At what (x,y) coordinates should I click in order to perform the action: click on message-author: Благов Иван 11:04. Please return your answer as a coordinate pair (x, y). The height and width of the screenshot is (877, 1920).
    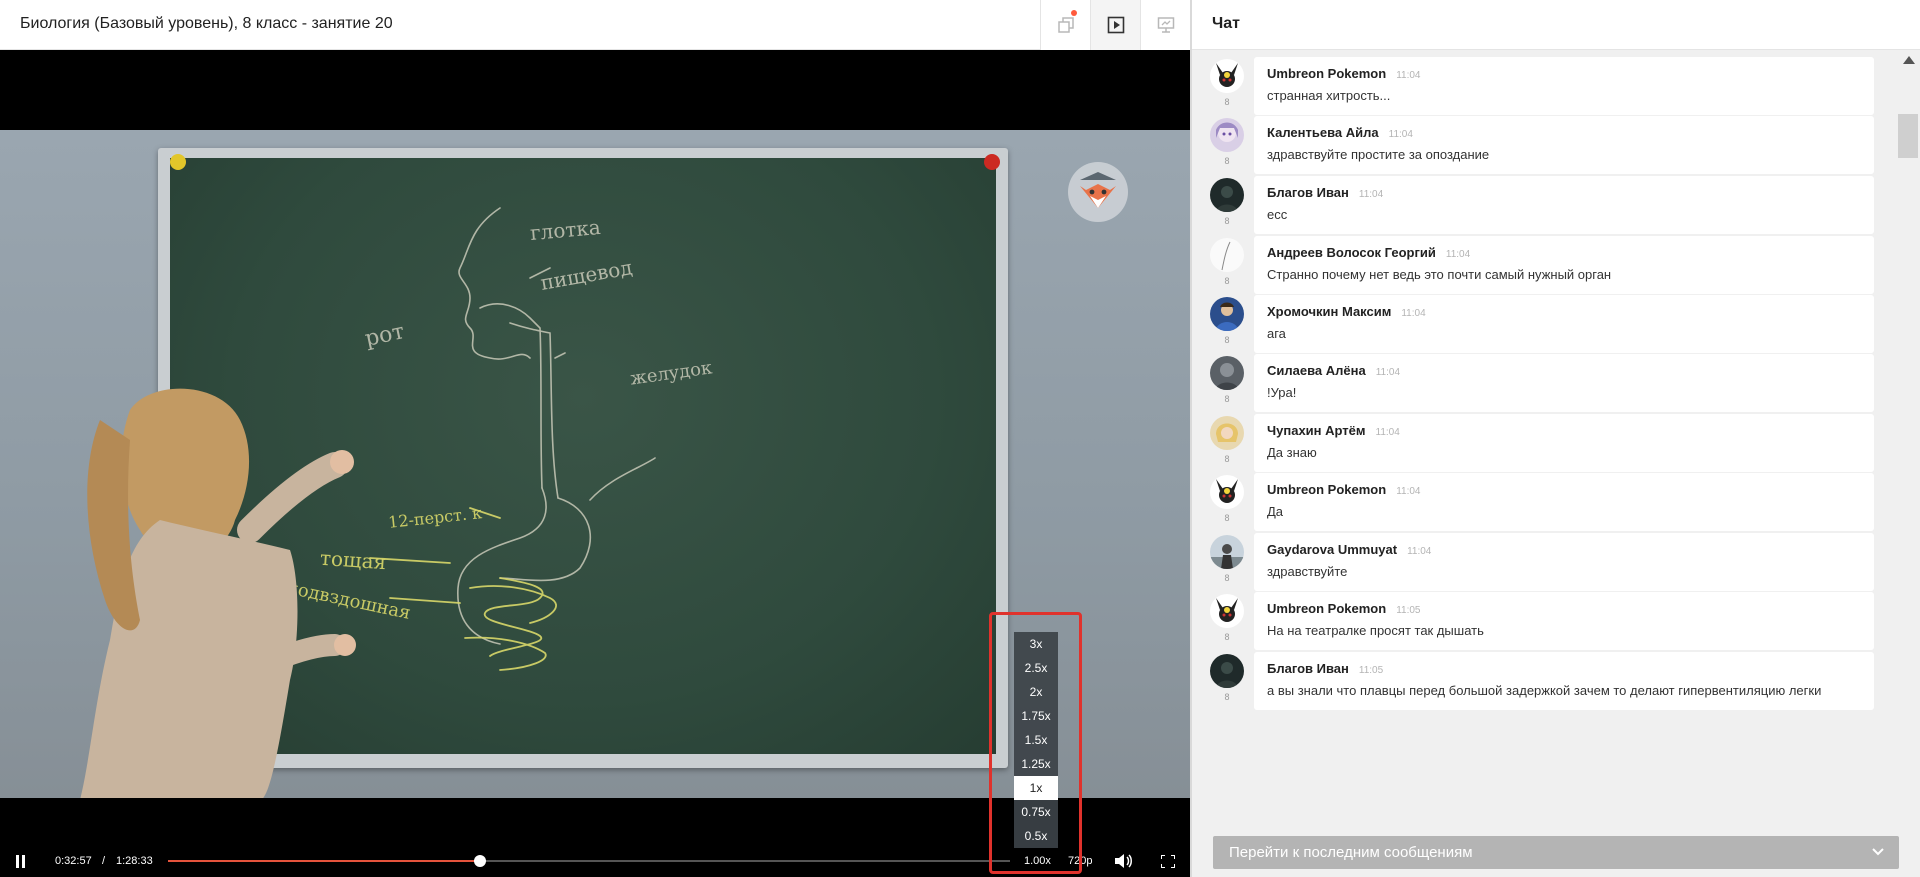
    Looking at the image, I should click on (1325, 192).